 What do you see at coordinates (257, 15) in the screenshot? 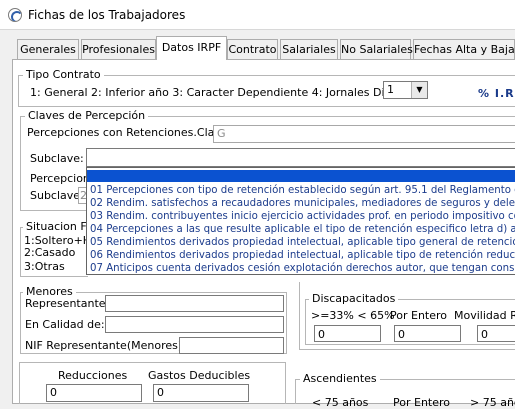
I see `title-bar: Fichas de los Trabajadores` at bounding box center [257, 15].